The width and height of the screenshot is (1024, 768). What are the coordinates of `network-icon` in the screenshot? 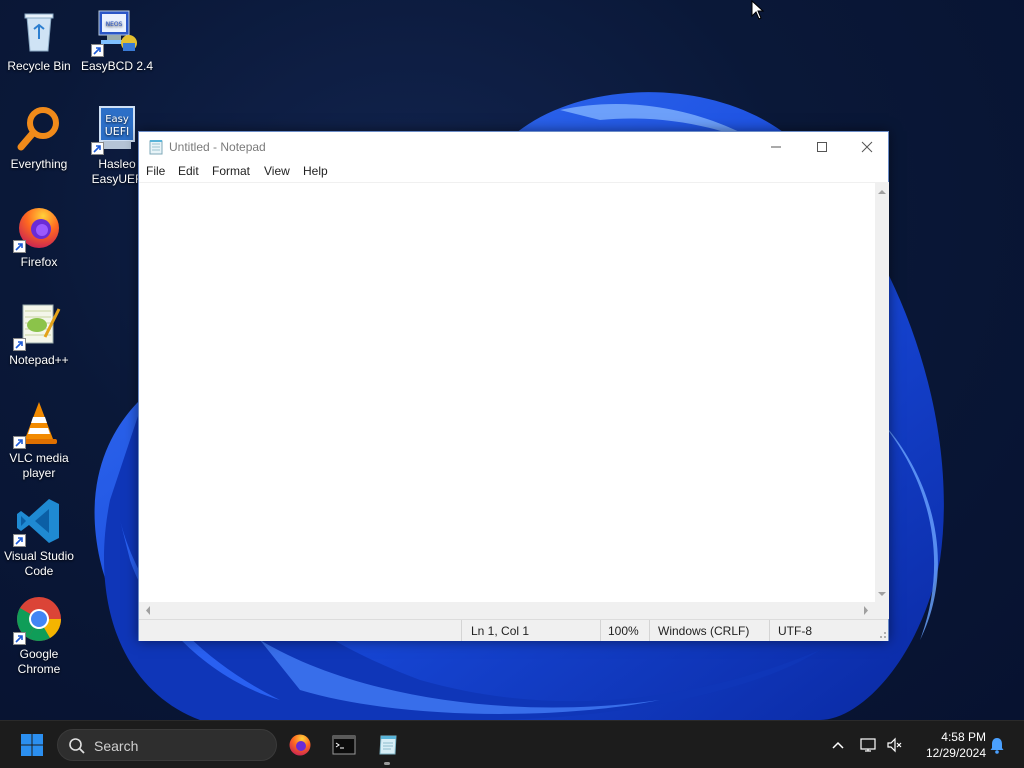 It's located at (868, 745).